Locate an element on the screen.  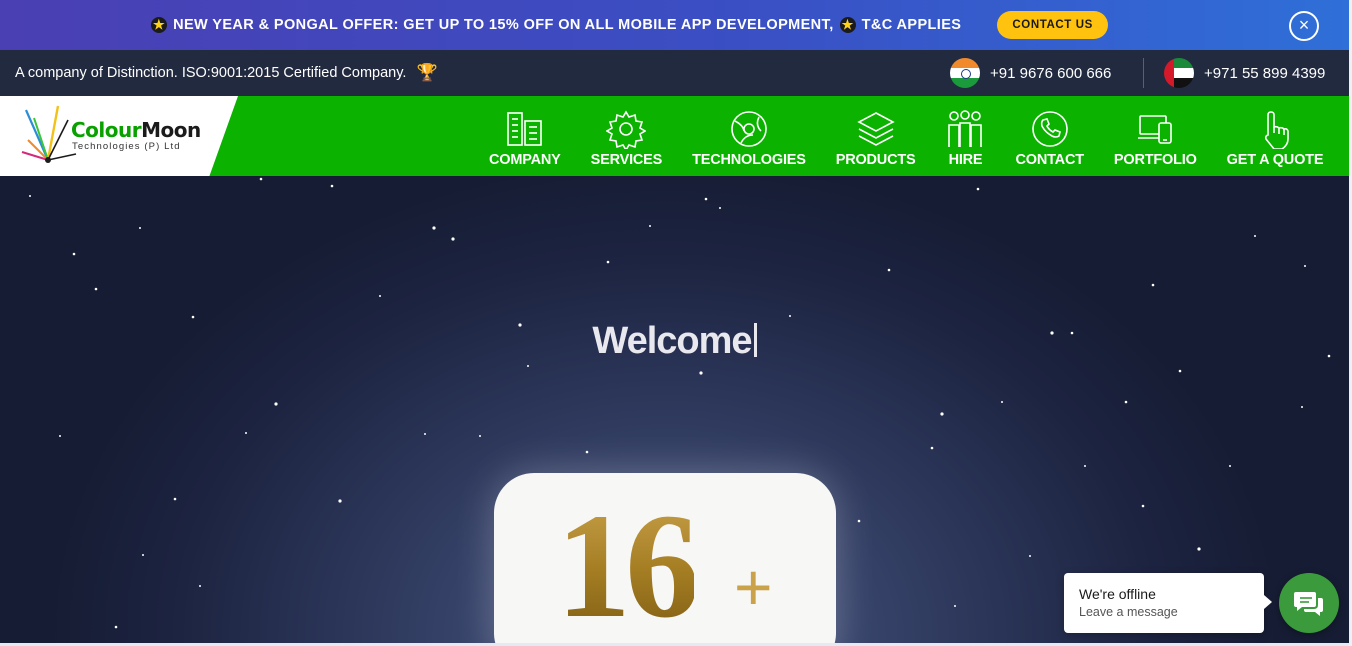
nav-label: HIRE is located at coordinates (966, 160).